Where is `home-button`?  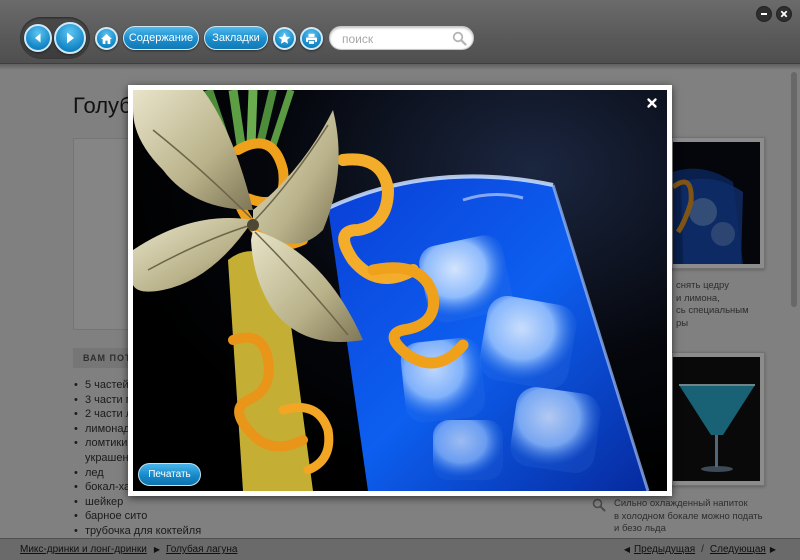
home-button is located at coordinates (106, 38).